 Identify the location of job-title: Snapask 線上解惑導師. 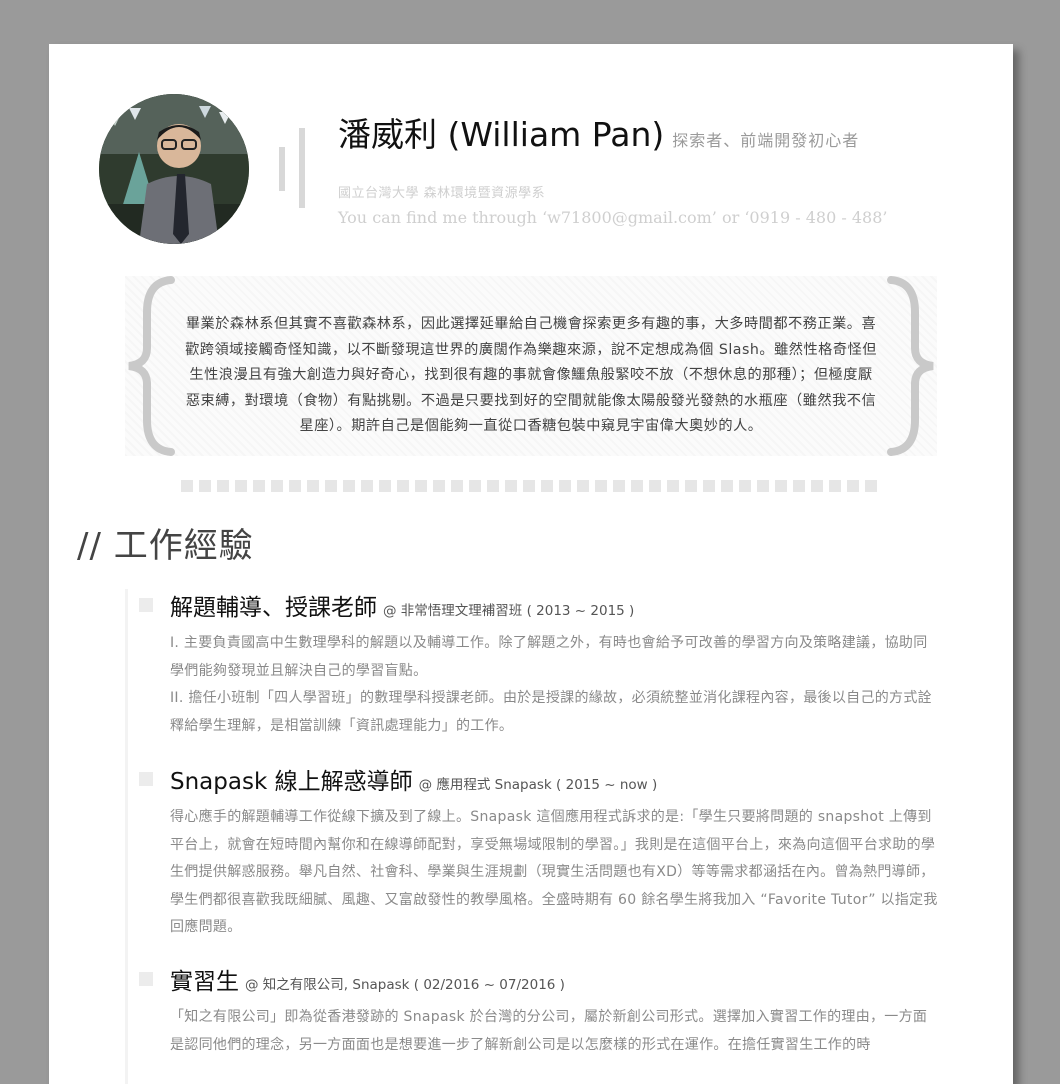
(291, 782).